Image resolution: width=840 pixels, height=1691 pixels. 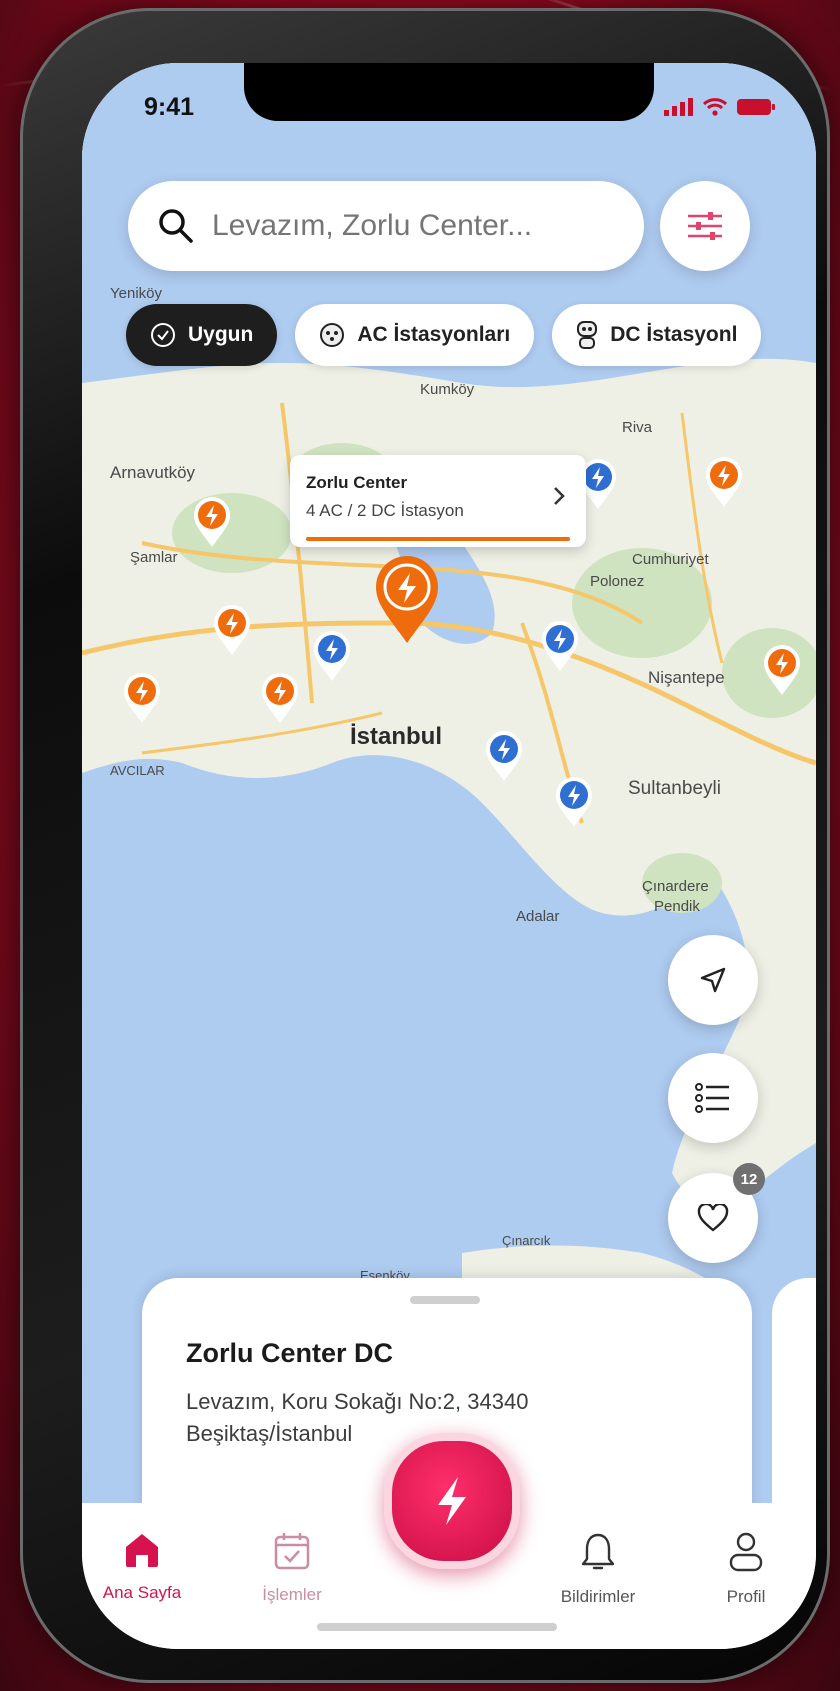 What do you see at coordinates (637, 427) in the screenshot?
I see `map-label: Riva` at bounding box center [637, 427].